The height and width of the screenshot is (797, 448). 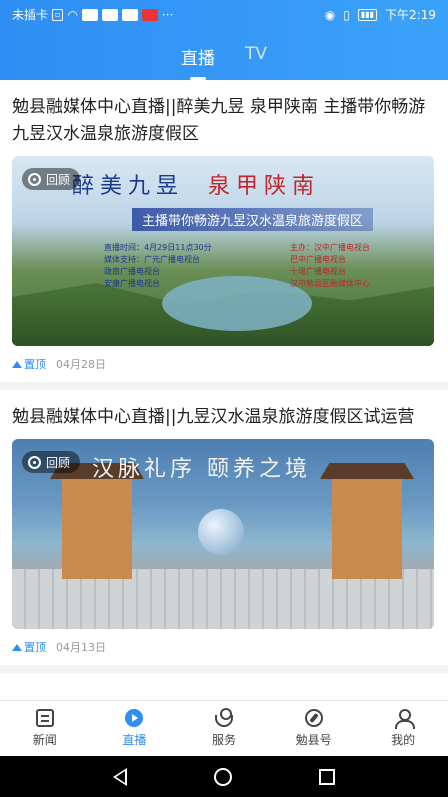 What do you see at coordinates (330, 266) in the screenshot?
I see `banner-info-right: 主办：汉中广播电视台 巴中广播电视台 十堰广播电视台 汉中勉县区融媒体中心` at bounding box center [330, 266].